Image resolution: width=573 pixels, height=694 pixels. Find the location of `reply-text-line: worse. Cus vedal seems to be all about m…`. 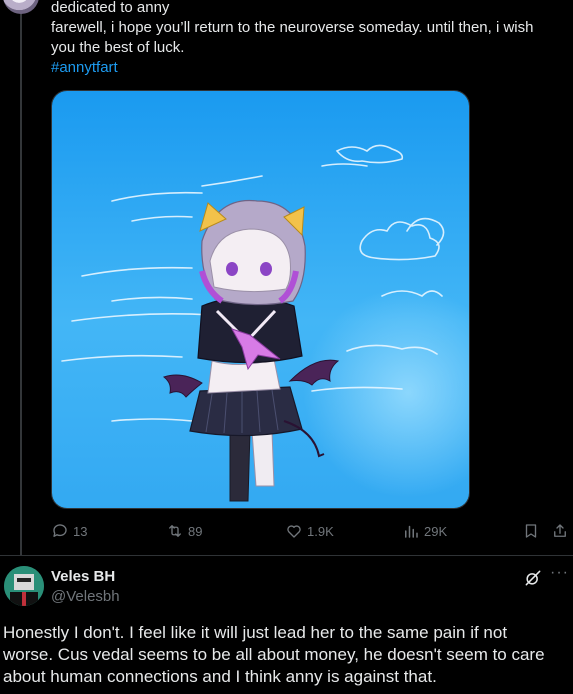

reply-text-line: worse. Cus vedal seems to be all about m… is located at coordinates (274, 654).